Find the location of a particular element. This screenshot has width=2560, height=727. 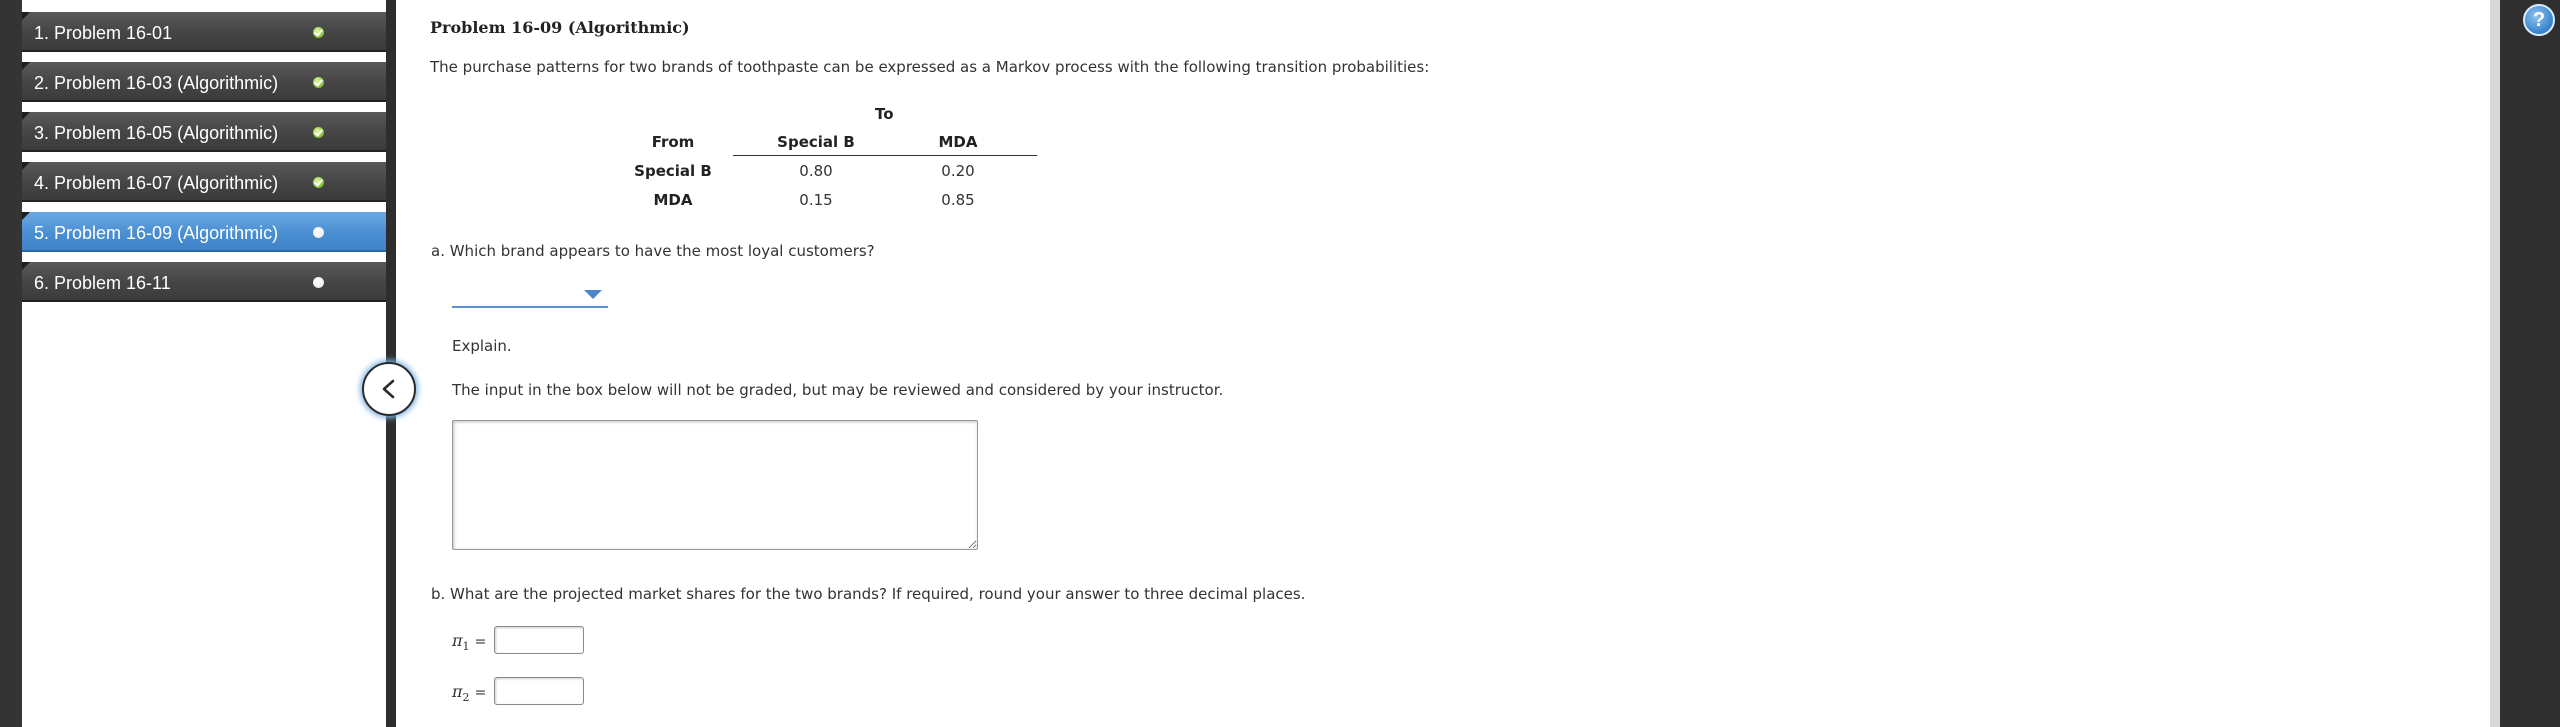

sidebar-item-label: 1. Problem 16-01 is located at coordinates (103, 33).